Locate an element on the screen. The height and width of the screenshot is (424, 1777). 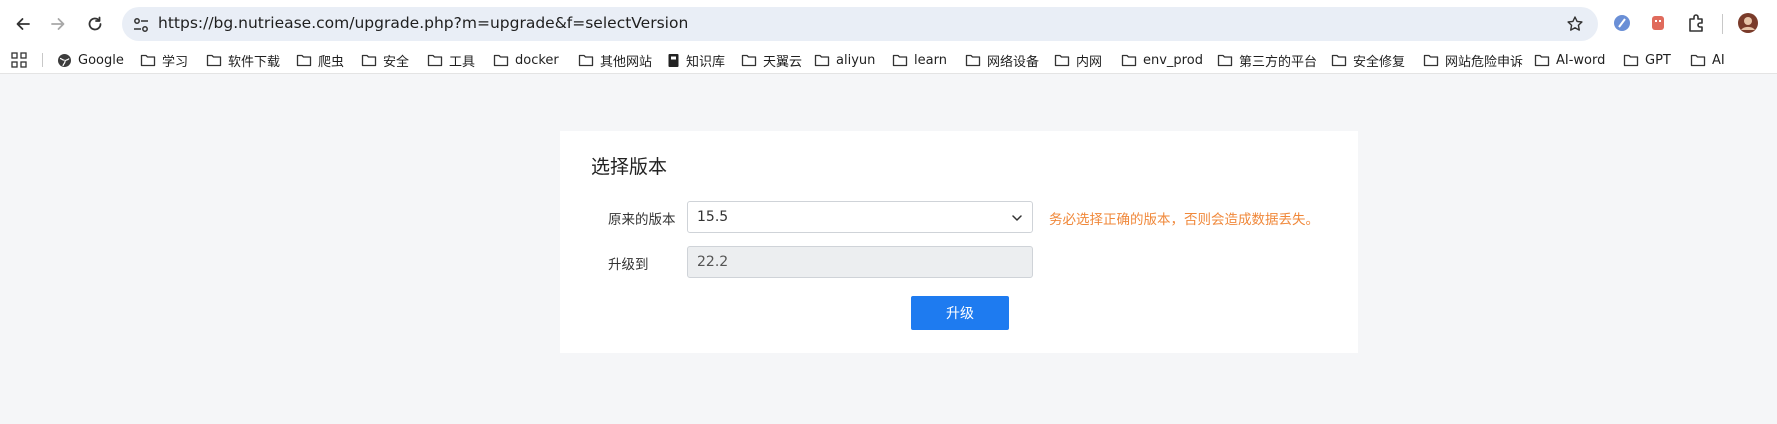
page-title: 选择版本 is located at coordinates (629, 167).